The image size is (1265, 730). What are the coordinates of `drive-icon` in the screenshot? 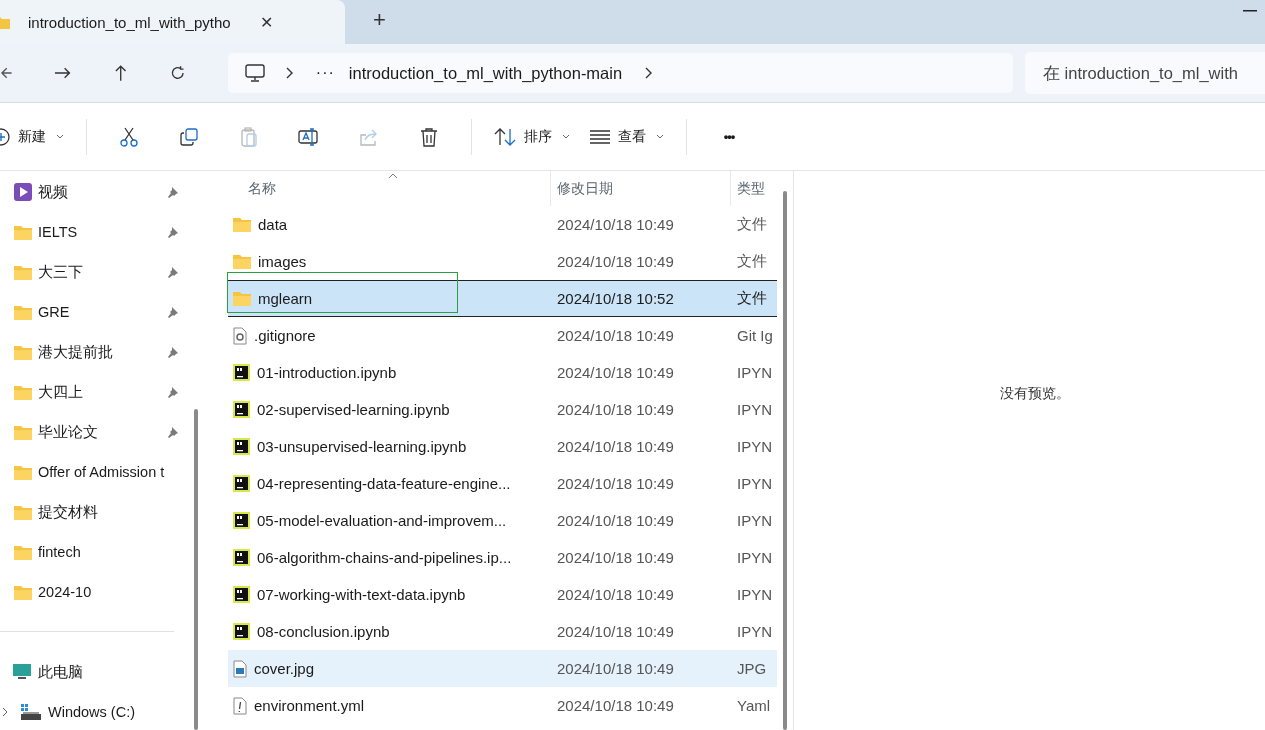 It's located at (31, 712).